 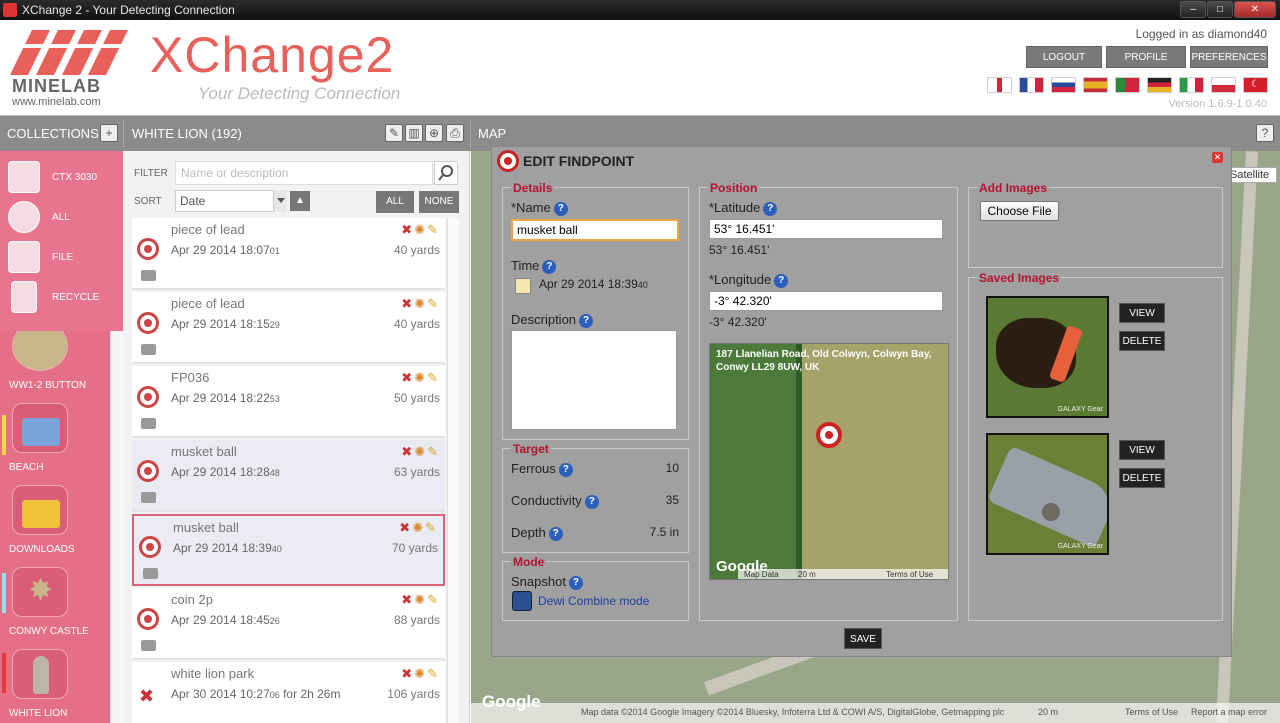 What do you see at coordinates (453, 470) in the screenshot?
I see `list-scrollbar` at bounding box center [453, 470].